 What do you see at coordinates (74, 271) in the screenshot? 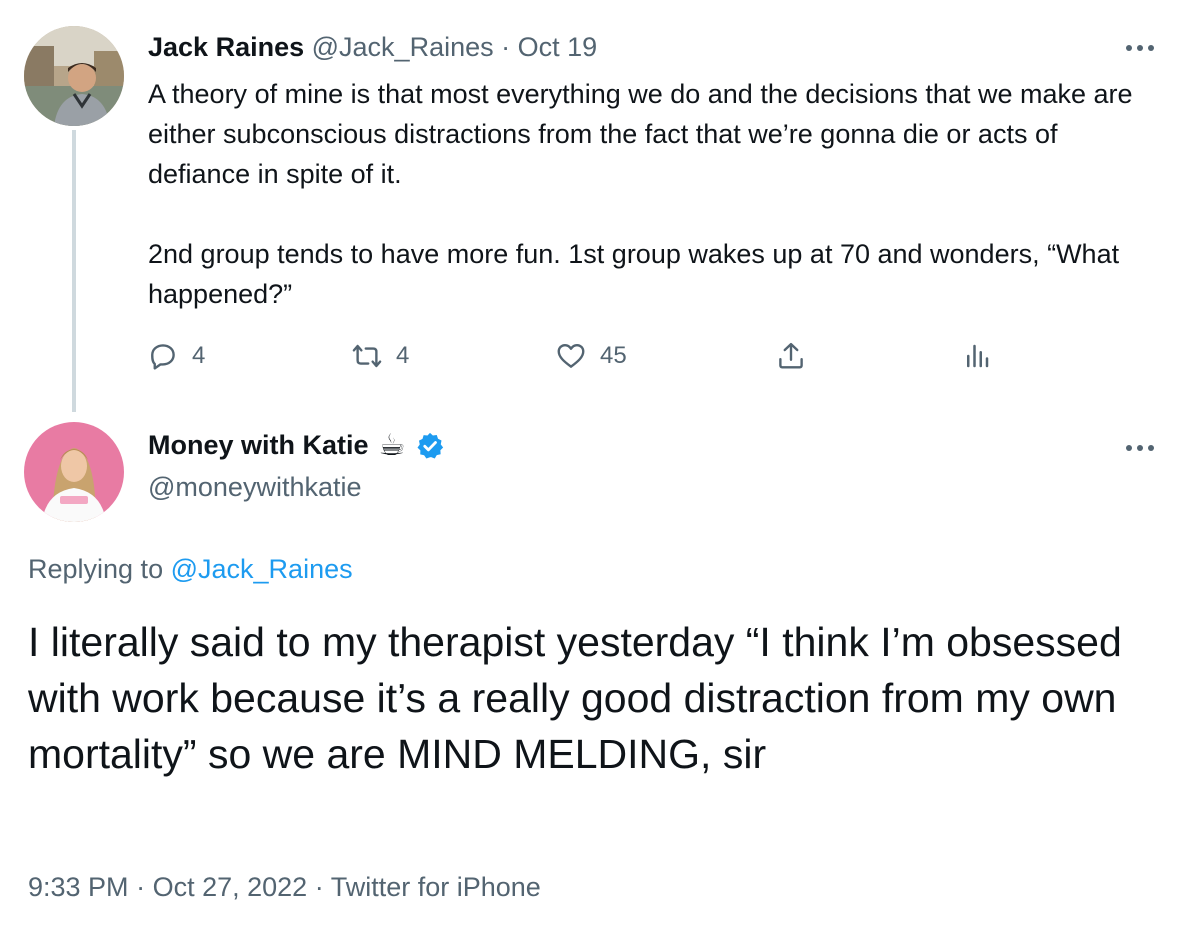
I see `thread-connector-line` at bounding box center [74, 271].